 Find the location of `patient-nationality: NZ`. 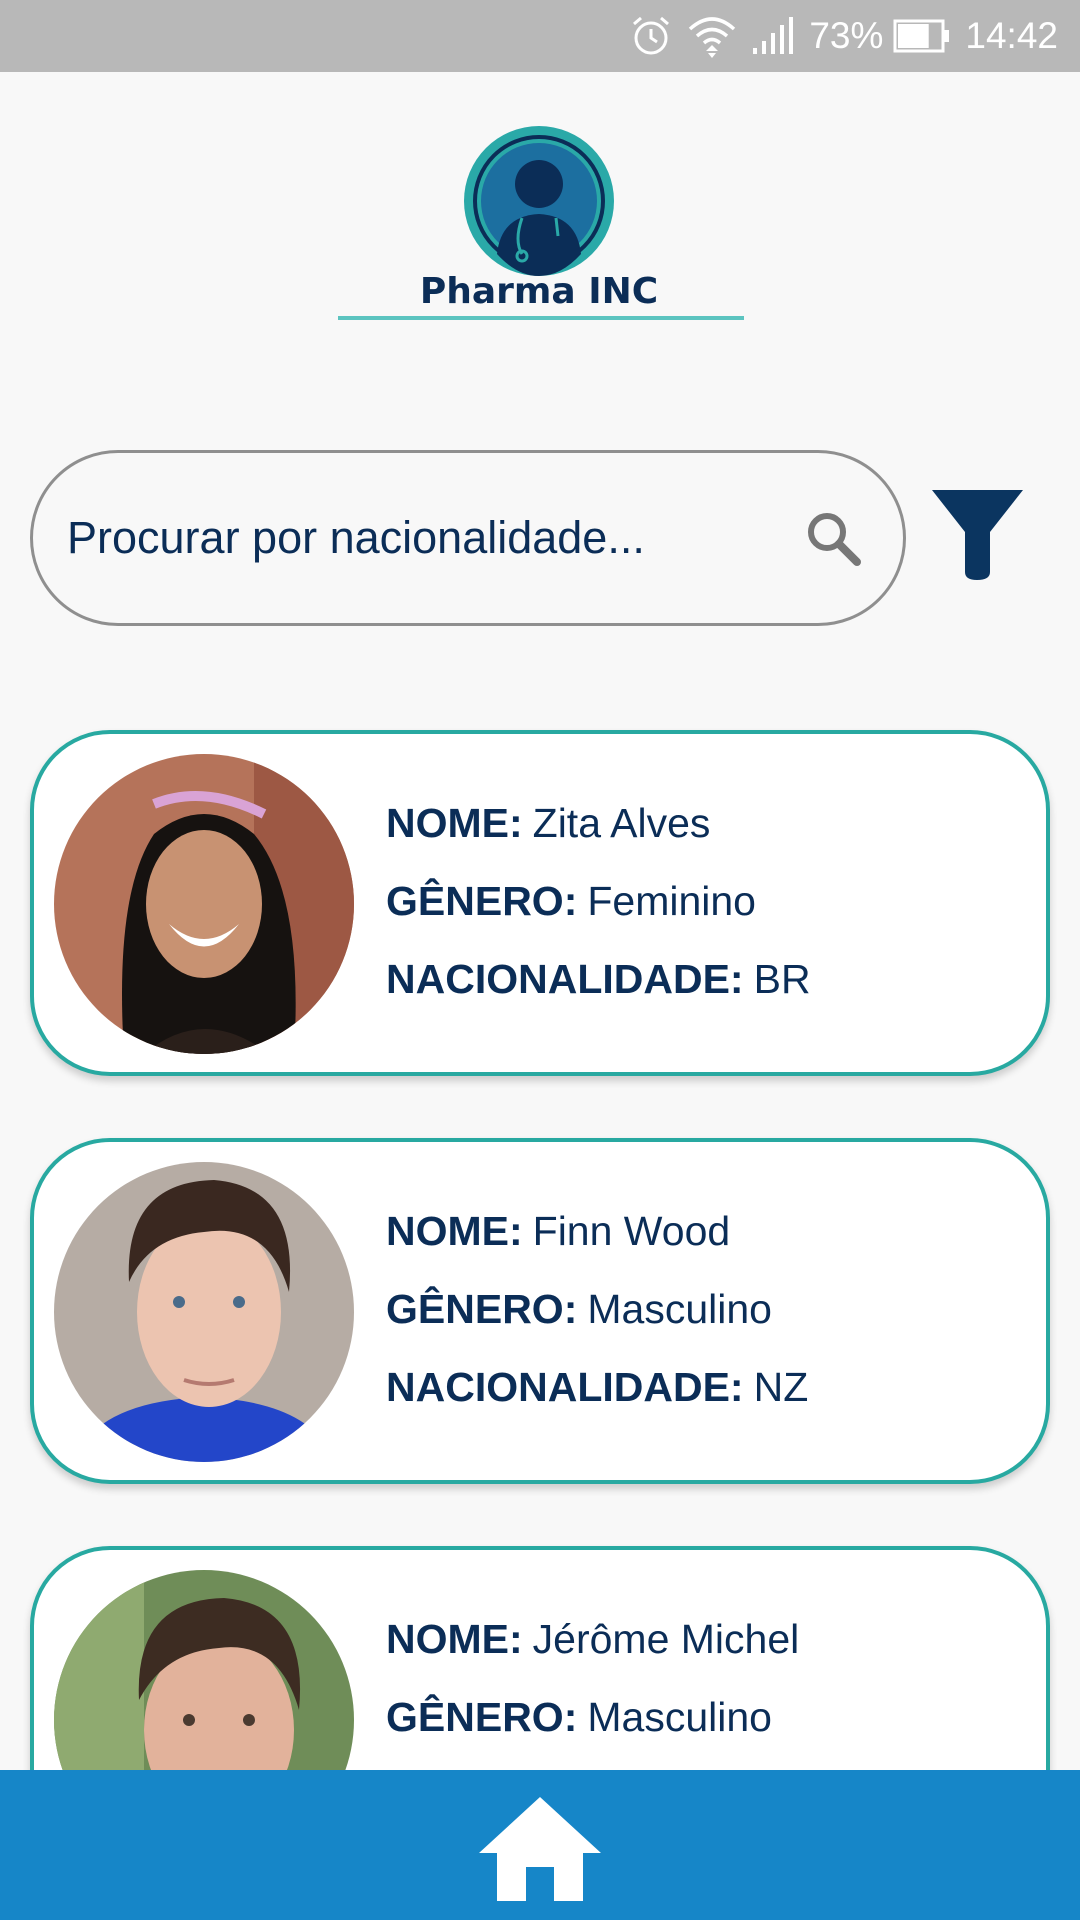

patient-nationality: NZ is located at coordinates (781, 1387).